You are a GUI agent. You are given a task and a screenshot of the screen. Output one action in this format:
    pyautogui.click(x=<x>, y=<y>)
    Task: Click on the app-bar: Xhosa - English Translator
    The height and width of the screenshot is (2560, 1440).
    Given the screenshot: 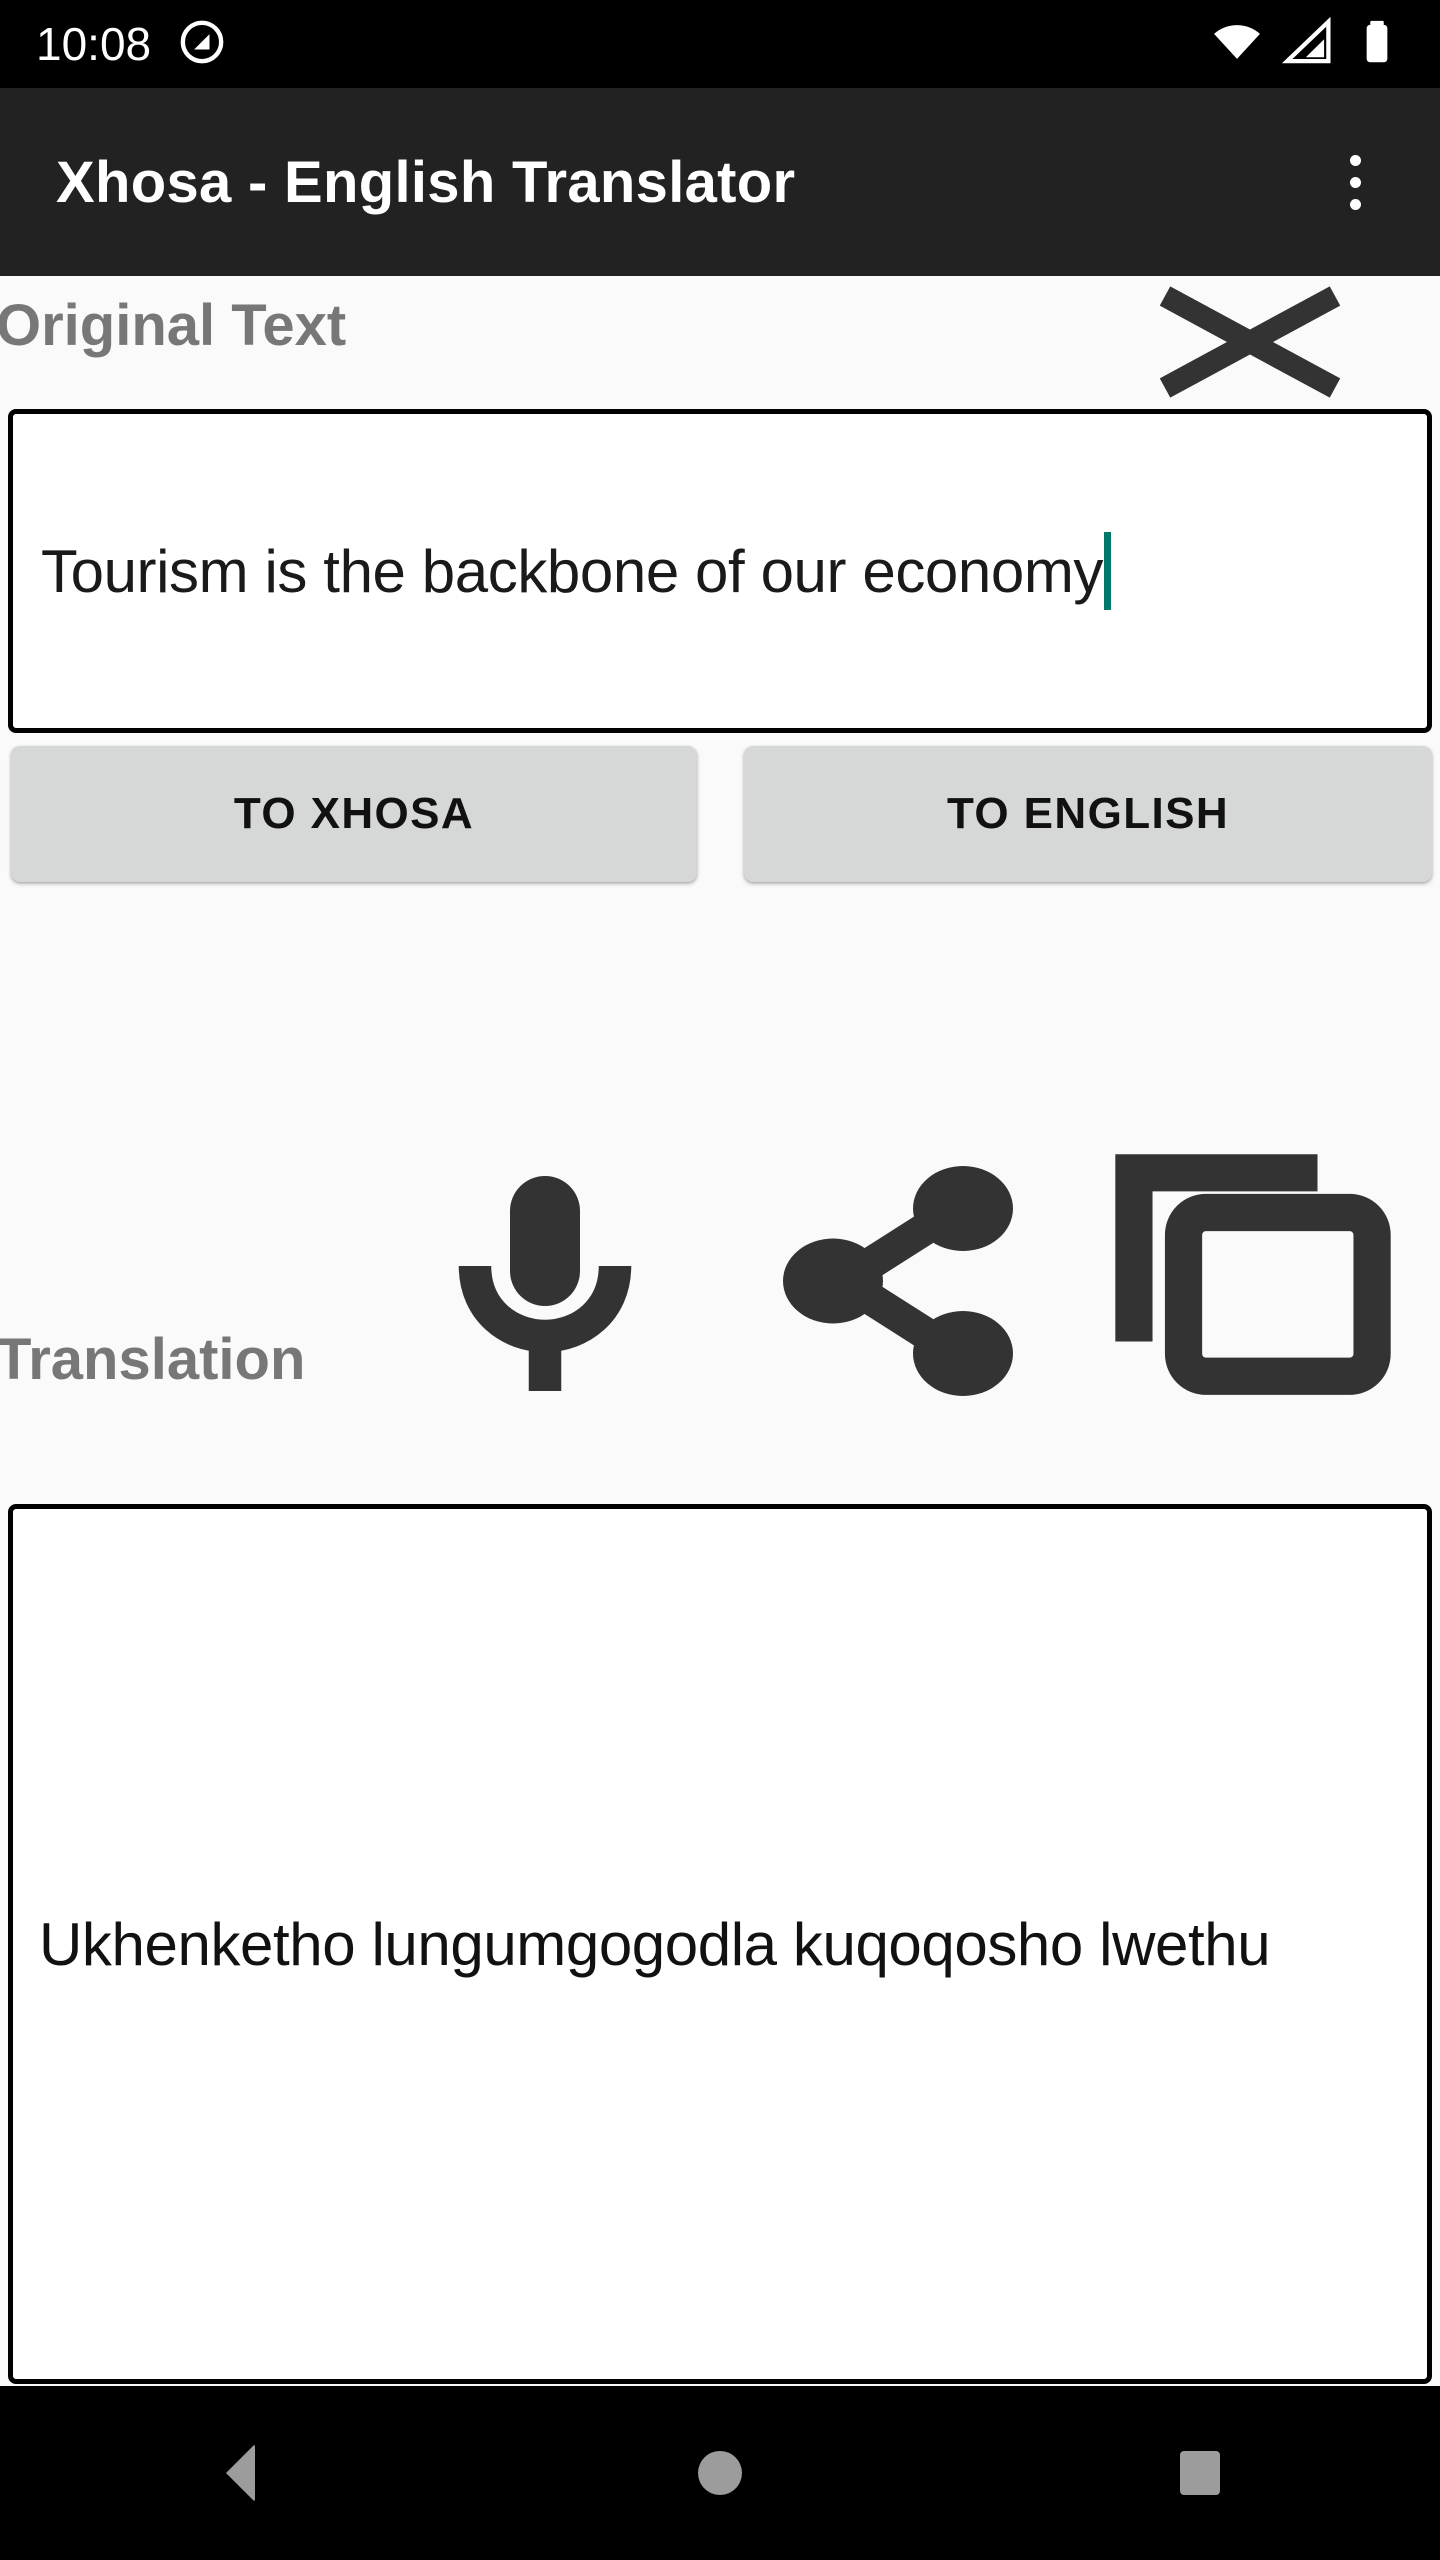 What is the action you would take?
    pyautogui.click(x=720, y=182)
    